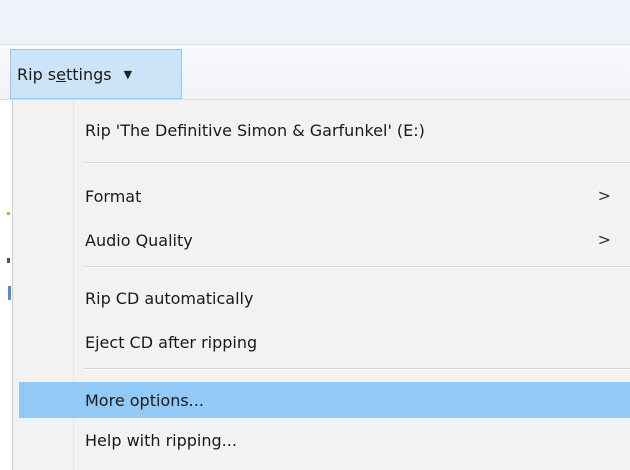 The width and height of the screenshot is (630, 470). I want to click on background-window-edge, so click(6, 285).